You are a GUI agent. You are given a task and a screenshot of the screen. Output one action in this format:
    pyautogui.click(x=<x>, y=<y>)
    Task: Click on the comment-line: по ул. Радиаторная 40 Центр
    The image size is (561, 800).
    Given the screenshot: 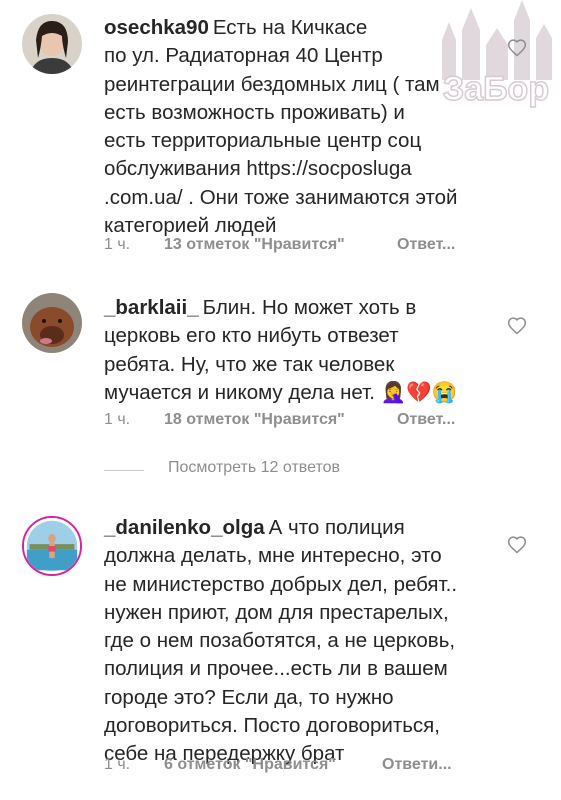 What is the action you would take?
    pyautogui.click(x=243, y=56)
    